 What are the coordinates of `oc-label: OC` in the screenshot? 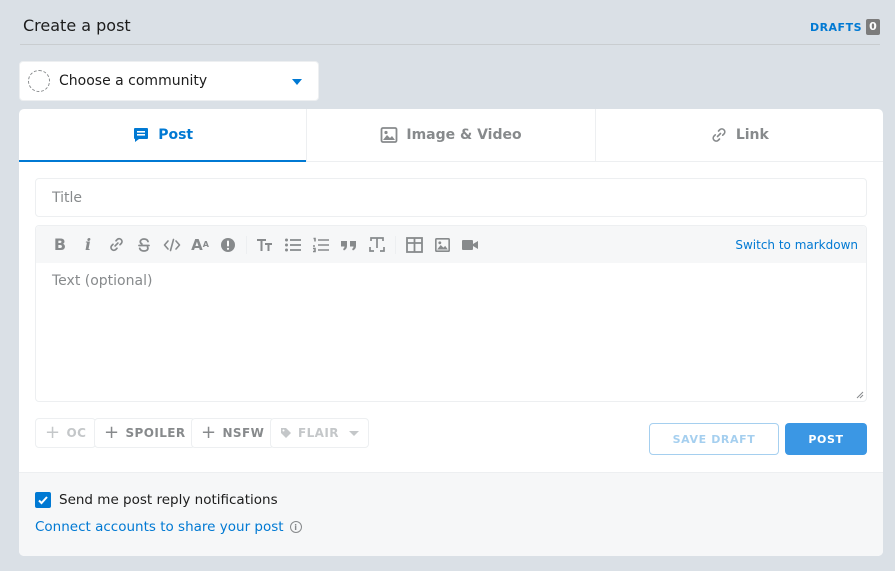 It's located at (76, 433).